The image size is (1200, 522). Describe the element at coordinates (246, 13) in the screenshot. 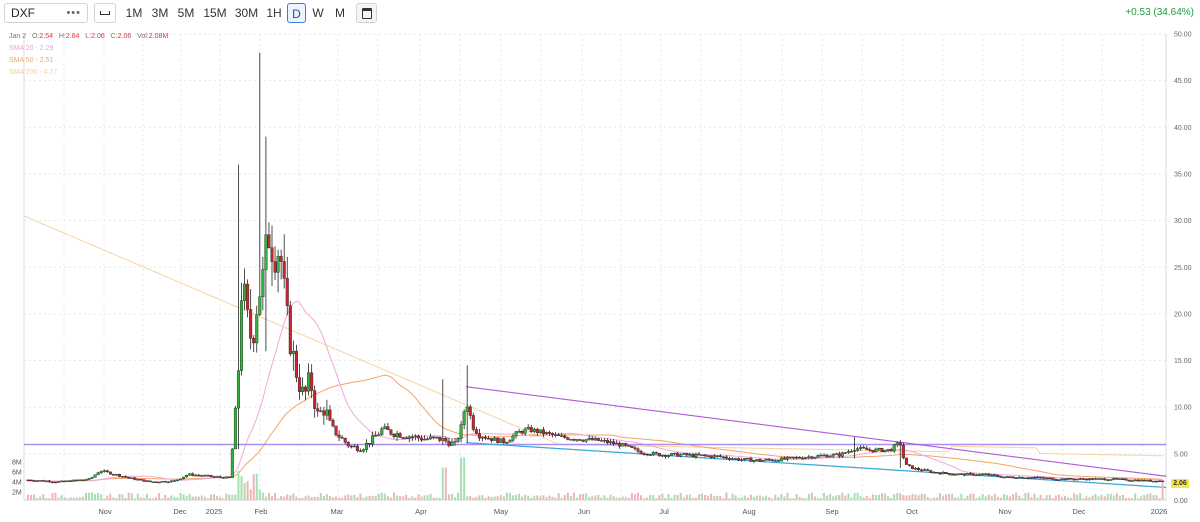

I see `timeframe-30m: 30M` at that location.